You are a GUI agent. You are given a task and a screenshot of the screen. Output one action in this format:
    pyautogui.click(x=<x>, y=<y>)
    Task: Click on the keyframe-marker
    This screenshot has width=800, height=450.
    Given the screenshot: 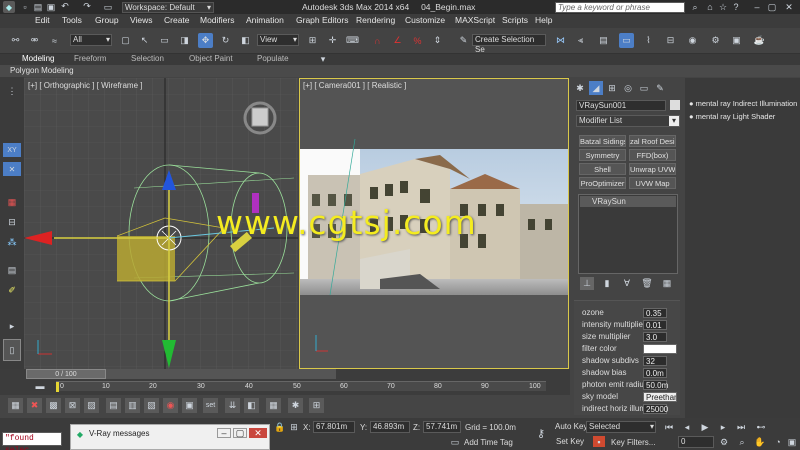 What is the action you would take?
    pyautogui.click(x=57, y=387)
    